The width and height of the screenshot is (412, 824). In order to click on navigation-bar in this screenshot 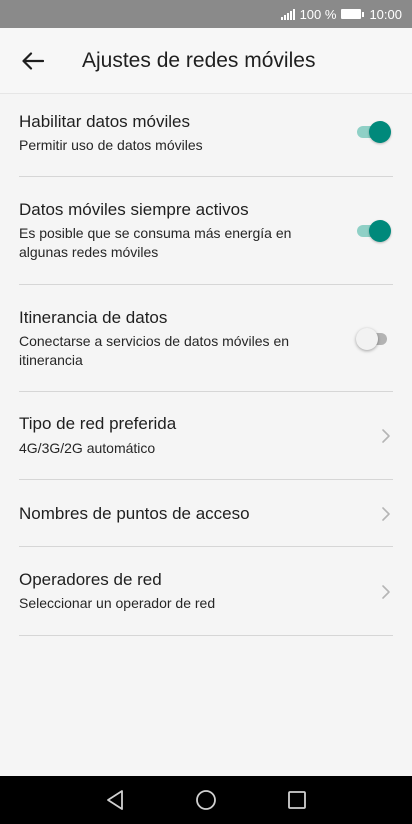, I will do `click(206, 800)`.